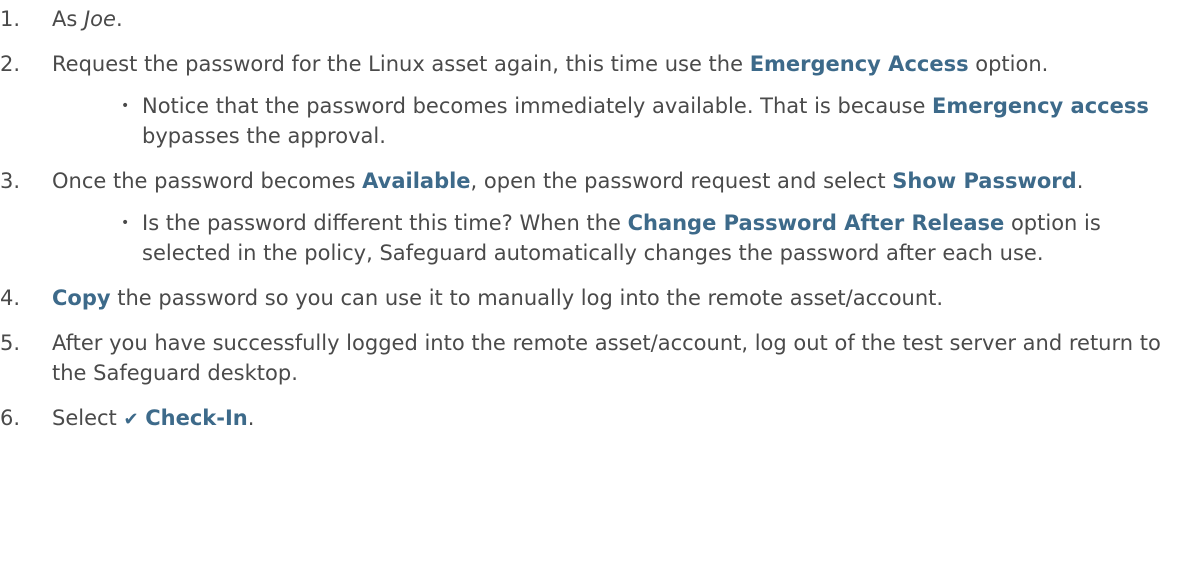 This screenshot has width=1178, height=574. Describe the element at coordinates (816, 223) in the screenshot. I see `change-password-after-release-option: Change Password After Release` at that location.